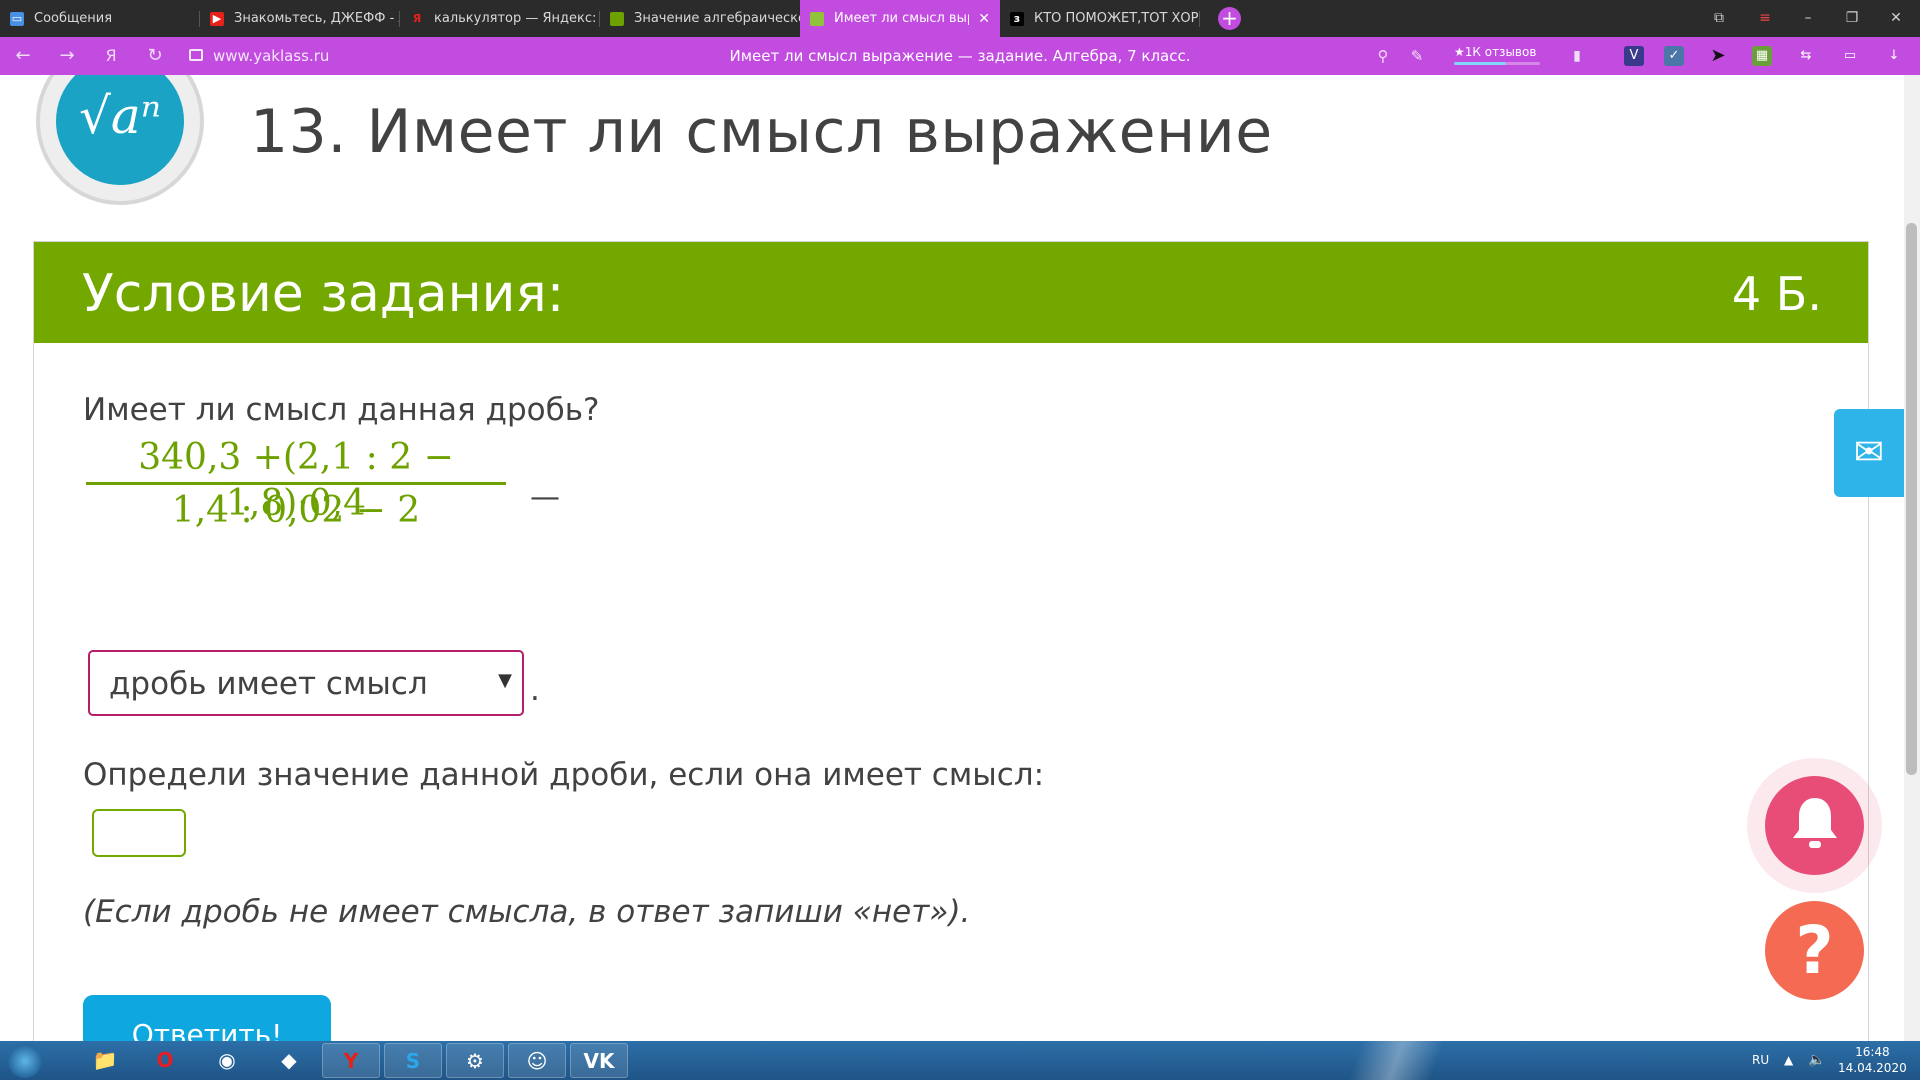 This screenshot has height=1080, width=1920. Describe the element at coordinates (105, 1060) in the screenshot. I see `file-explorer-icon: 📁` at that location.